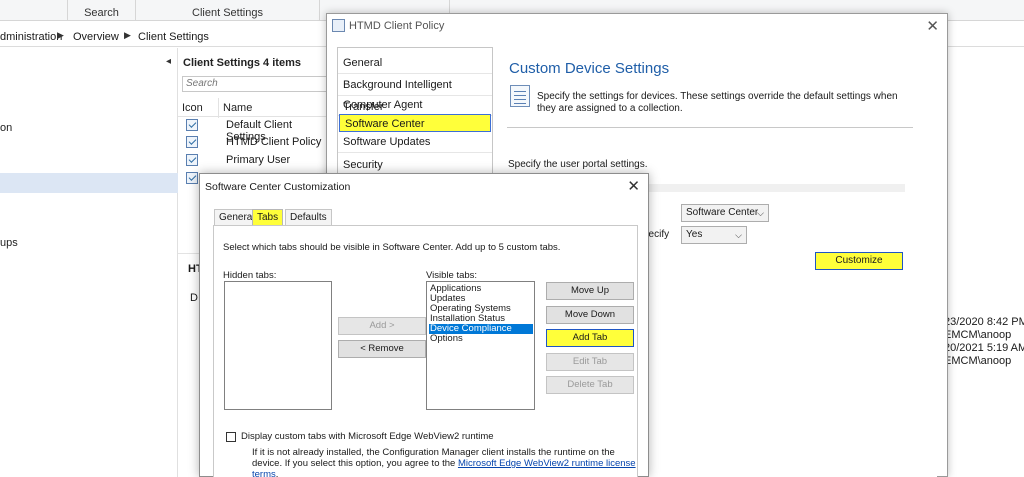 This screenshot has height=477, width=1024. I want to click on tab-defaults: Defaults, so click(308, 217).